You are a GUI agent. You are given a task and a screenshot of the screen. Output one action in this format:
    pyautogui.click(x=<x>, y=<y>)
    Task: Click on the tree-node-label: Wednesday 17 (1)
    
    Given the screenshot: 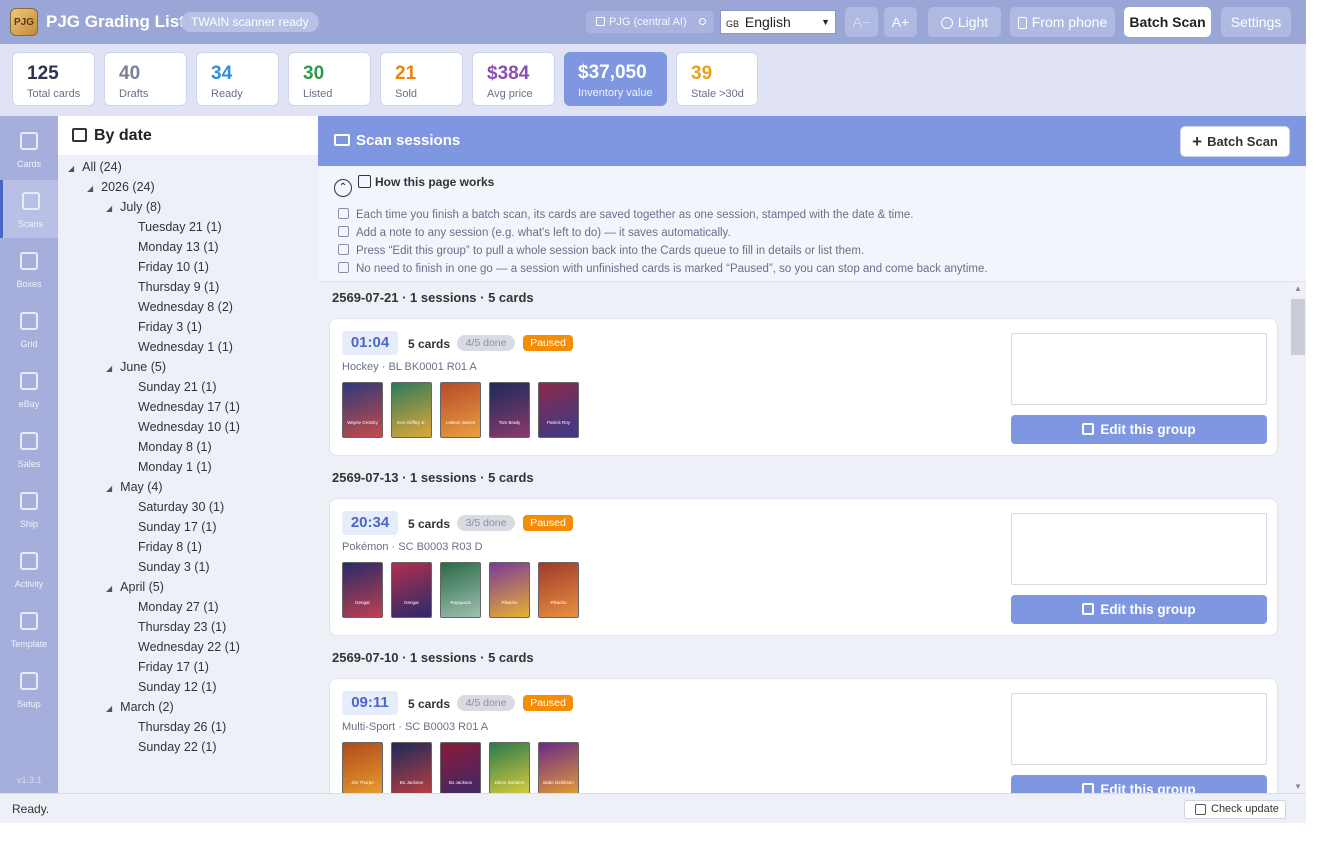 What is the action you would take?
    pyautogui.click(x=189, y=407)
    